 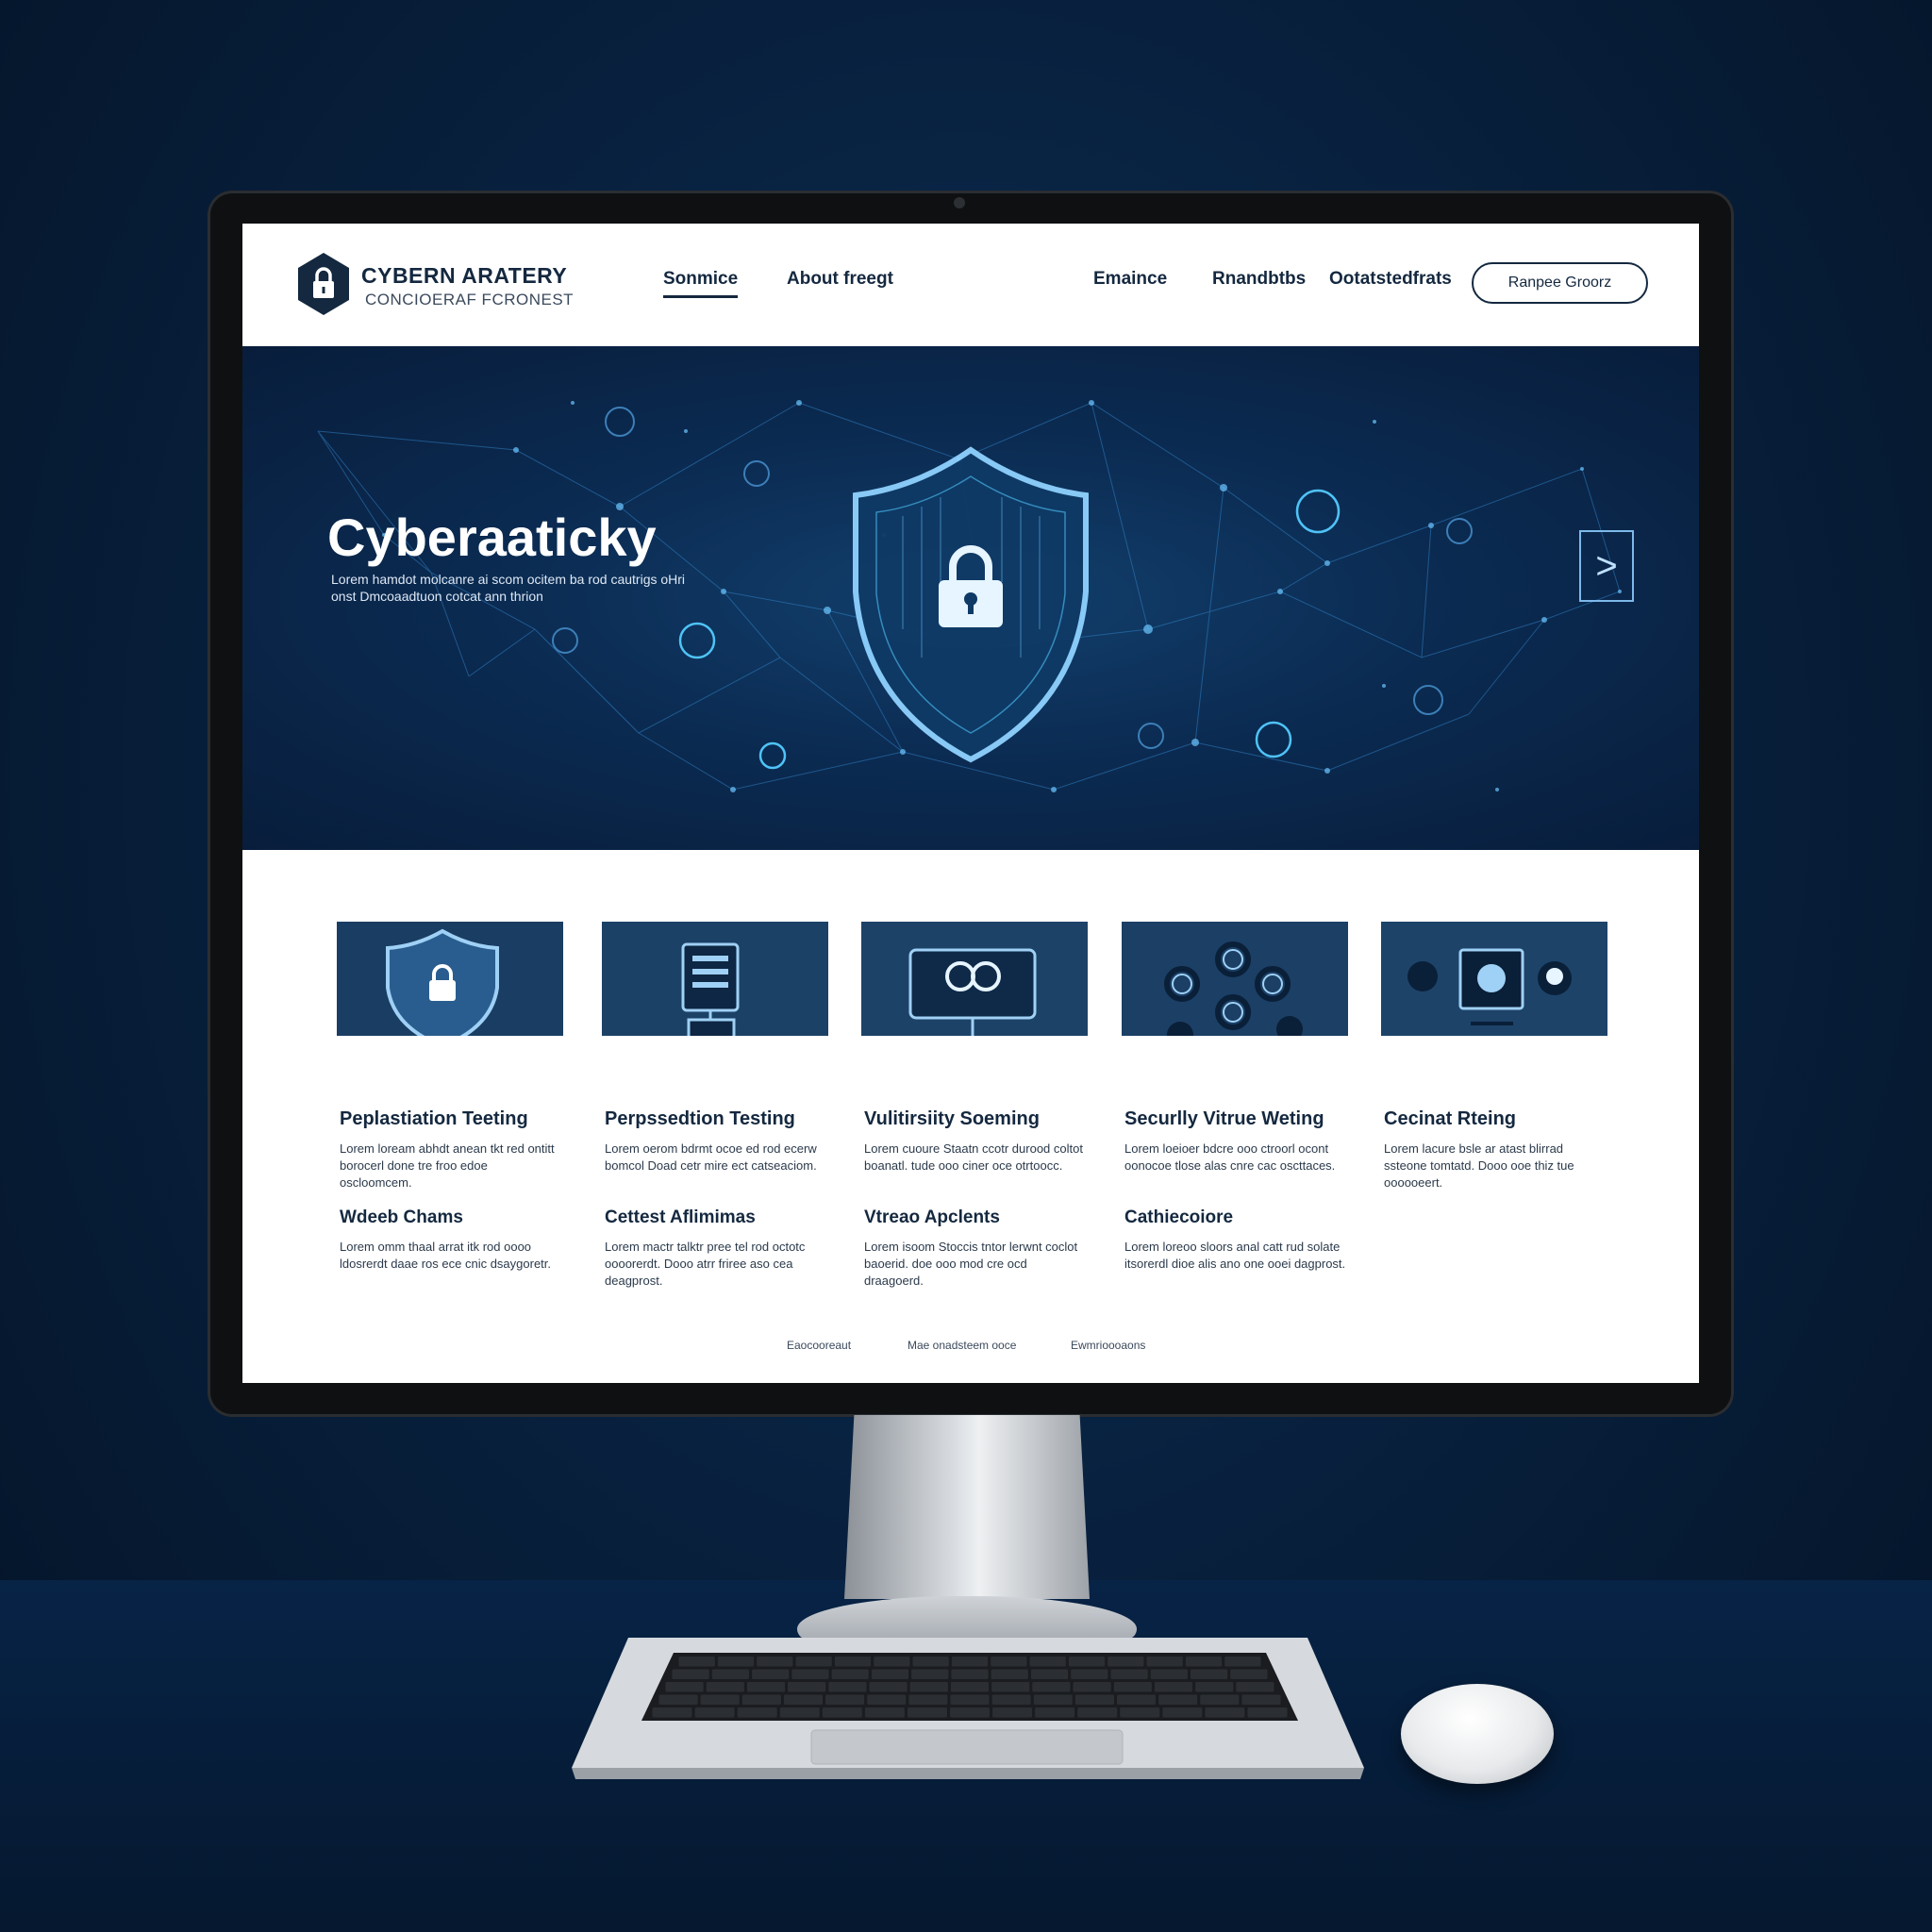 I want to click on service-title: Vulitirsiity Soeming, so click(x=952, y=1118).